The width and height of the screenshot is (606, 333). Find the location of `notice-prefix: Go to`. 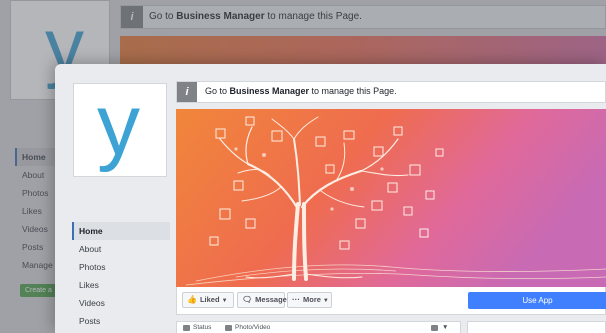

notice-prefix: Go to is located at coordinates (217, 91).